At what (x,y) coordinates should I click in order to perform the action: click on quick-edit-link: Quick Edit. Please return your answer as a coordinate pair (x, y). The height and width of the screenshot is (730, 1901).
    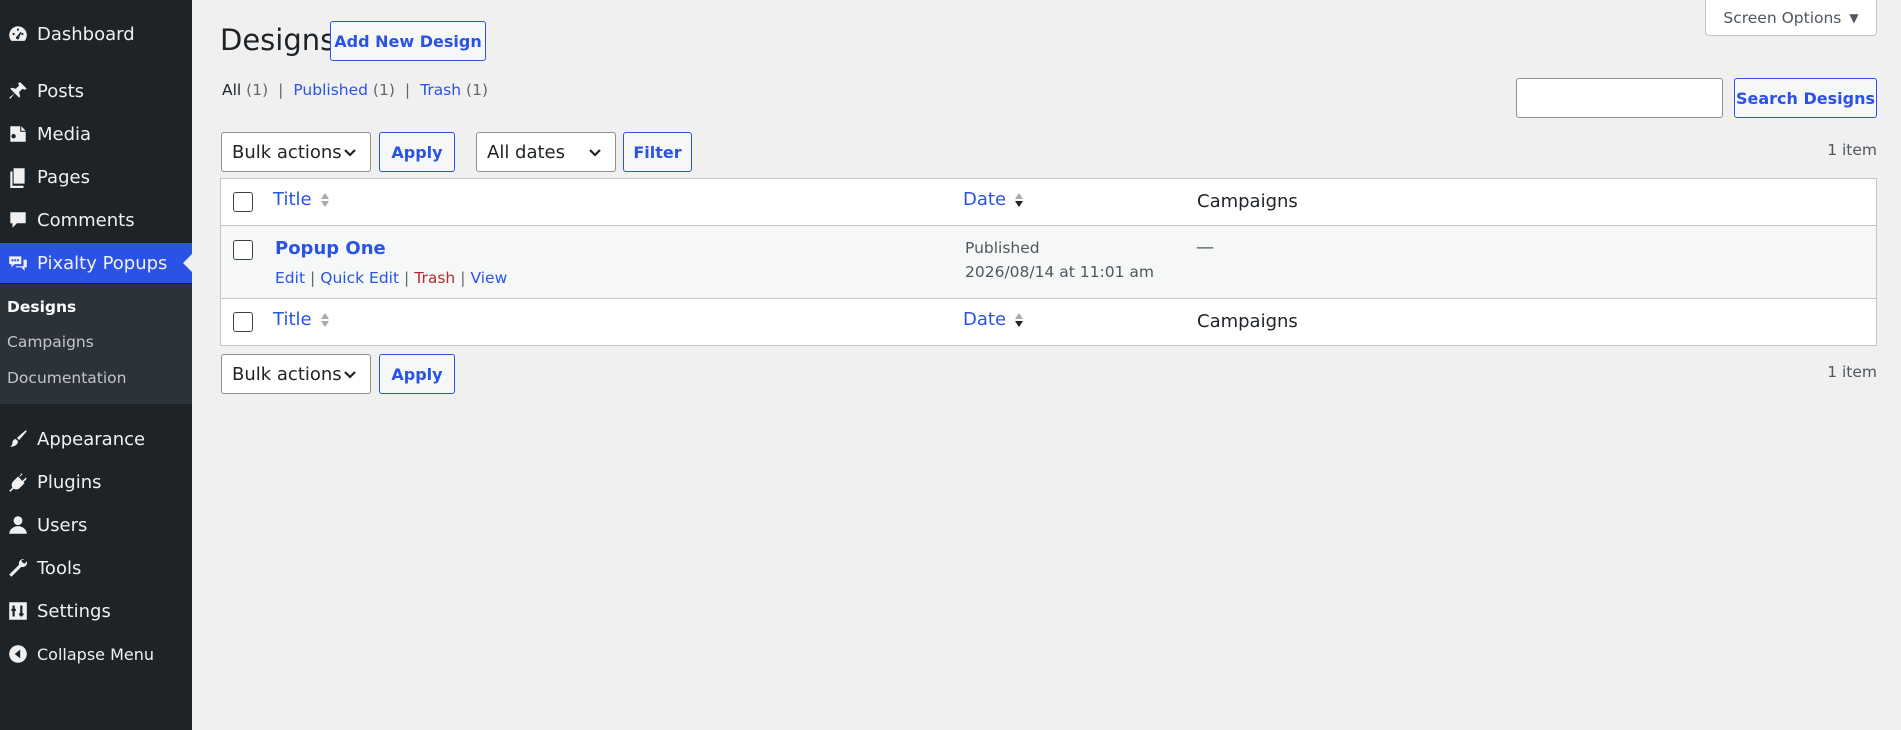
    Looking at the image, I should click on (359, 278).